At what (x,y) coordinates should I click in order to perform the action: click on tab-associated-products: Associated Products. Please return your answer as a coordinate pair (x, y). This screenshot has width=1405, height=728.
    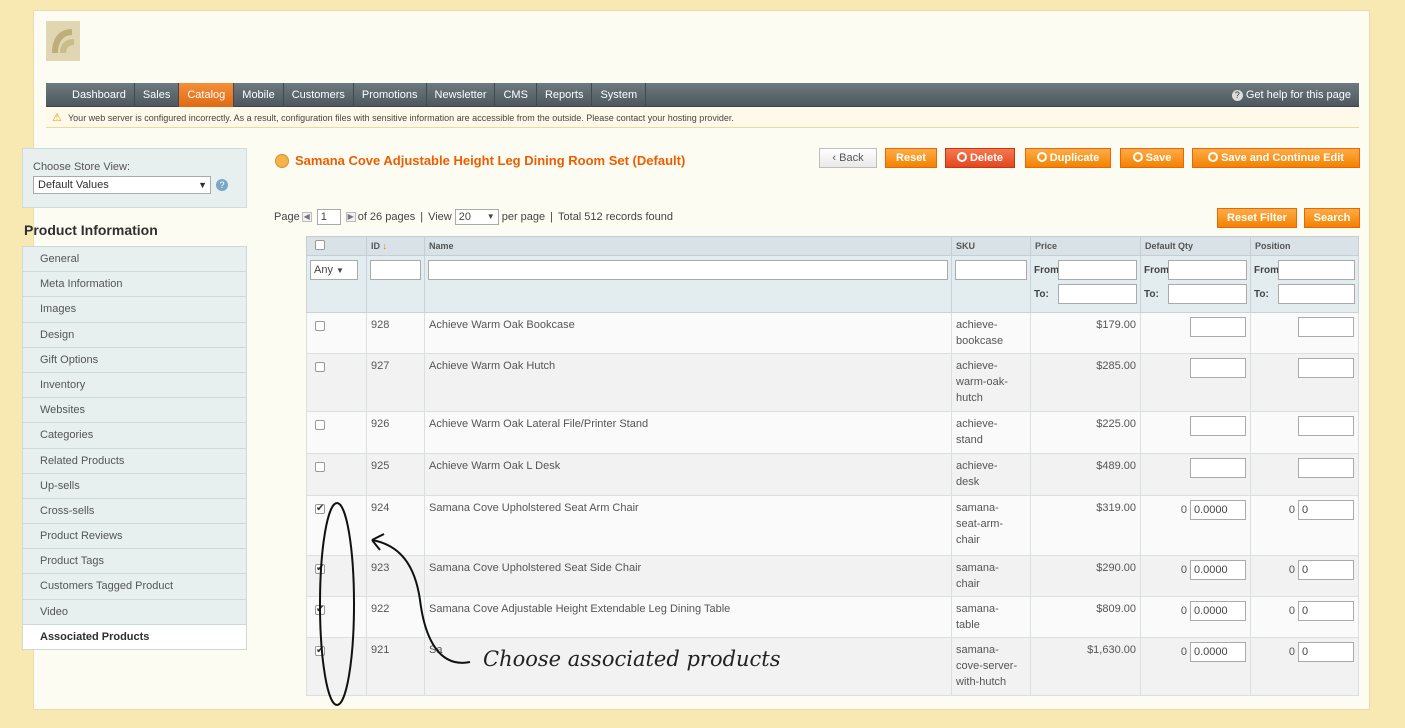
    Looking at the image, I should click on (134, 637).